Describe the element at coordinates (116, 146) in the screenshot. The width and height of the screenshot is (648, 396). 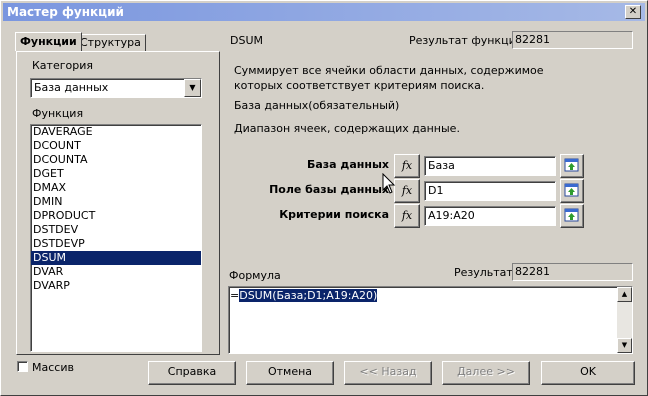
I see `function-list-item: DCOUNT` at that location.